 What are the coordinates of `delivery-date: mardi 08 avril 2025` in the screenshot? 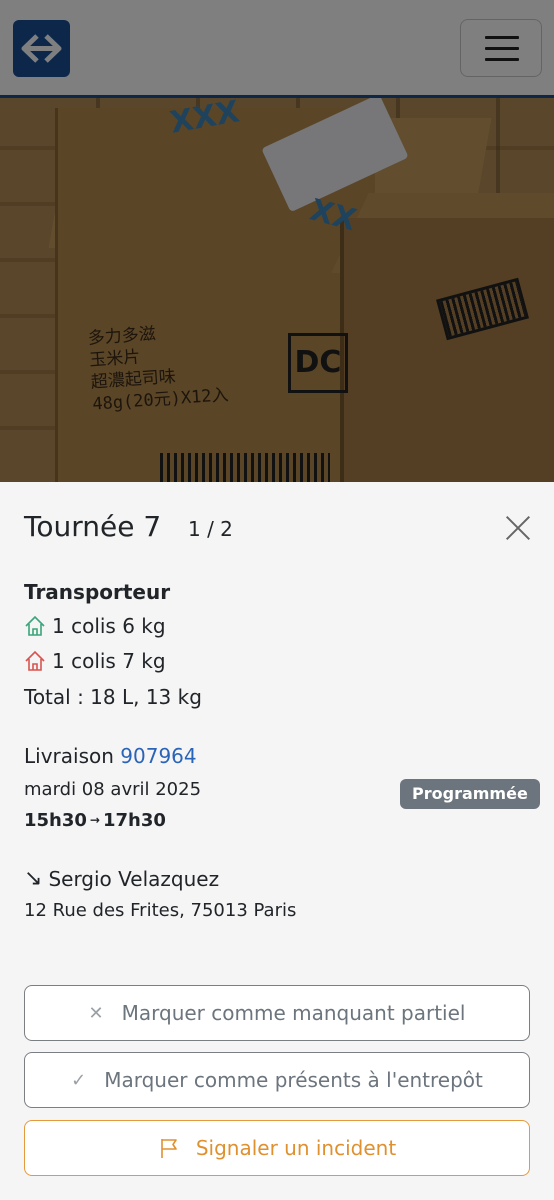 It's located at (113, 789).